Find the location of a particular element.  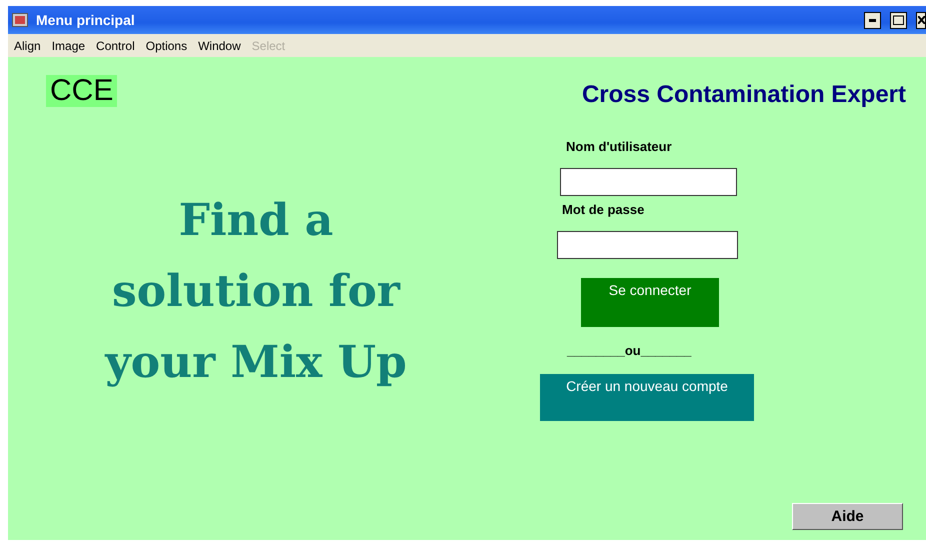

minimize-icon is located at coordinates (872, 20).